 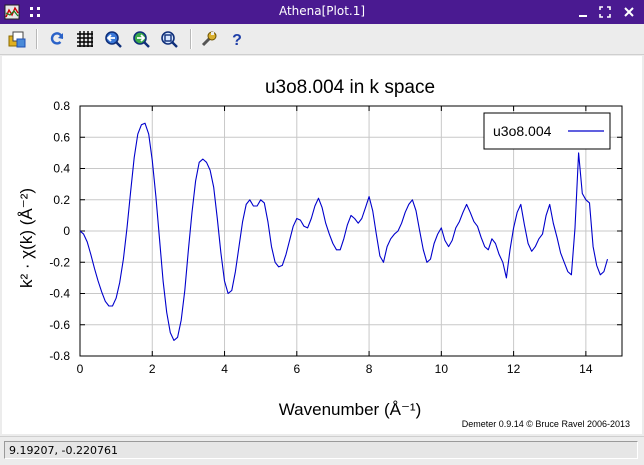 I want to click on x-tick-label: 14, so click(x=586, y=369).